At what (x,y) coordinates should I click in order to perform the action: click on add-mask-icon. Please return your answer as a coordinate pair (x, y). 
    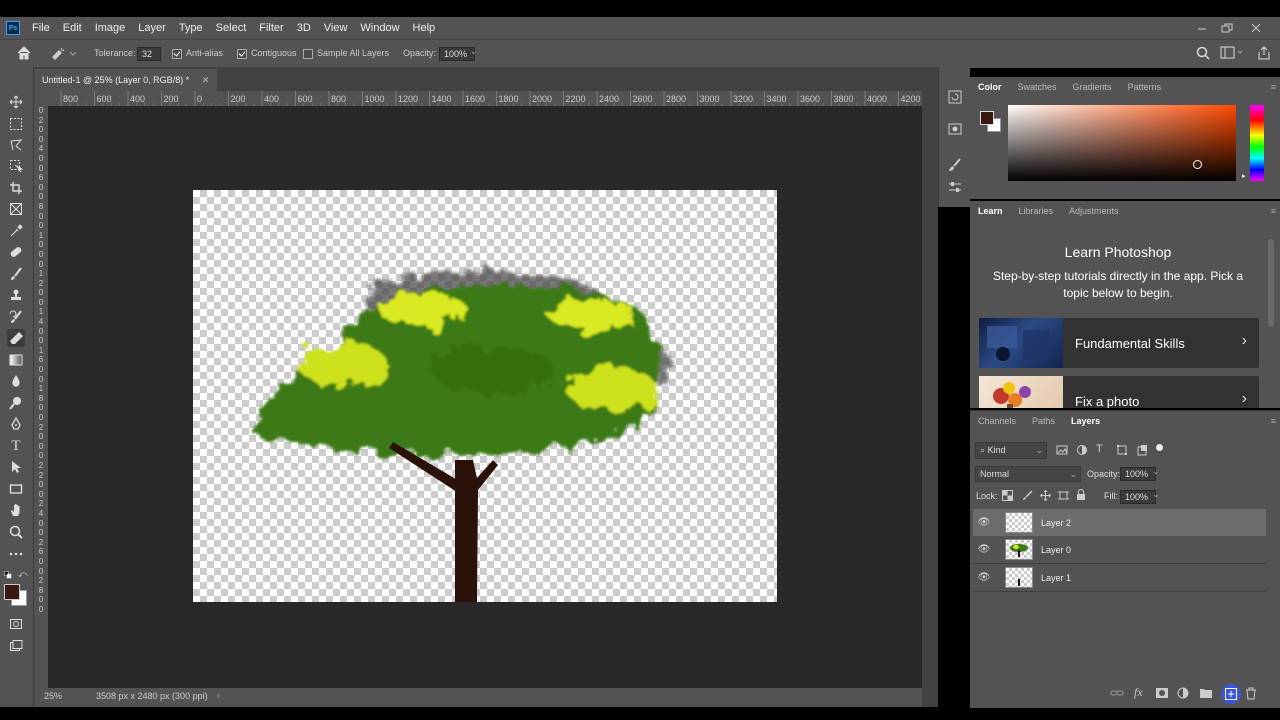
    Looking at the image, I should click on (1162, 694).